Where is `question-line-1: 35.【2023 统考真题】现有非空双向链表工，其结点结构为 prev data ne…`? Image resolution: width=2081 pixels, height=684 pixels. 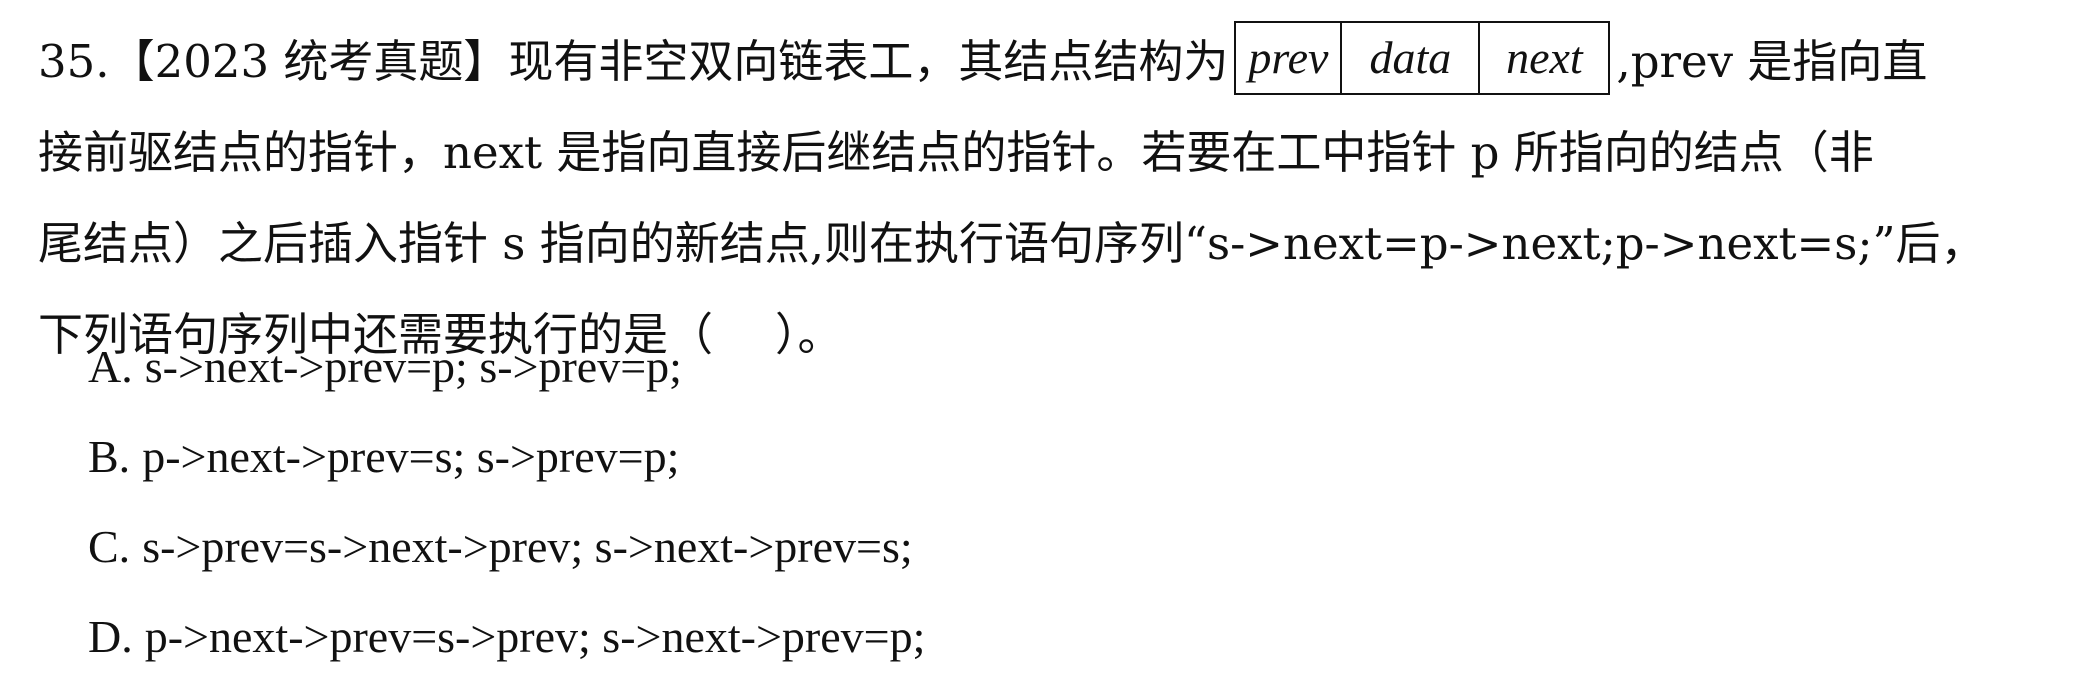
question-line-1: 35.【2023 统考真题】现有非空双向链表工，其结点结构为 prev data ne… is located at coordinates (1048, 61).